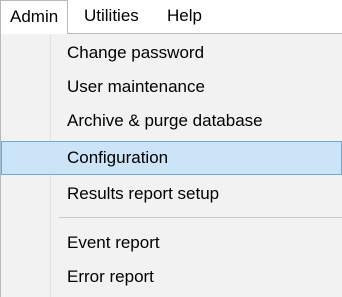 This screenshot has height=297, width=342. I want to click on menu-bar: Admin Utilities Help, so click(171, 17).